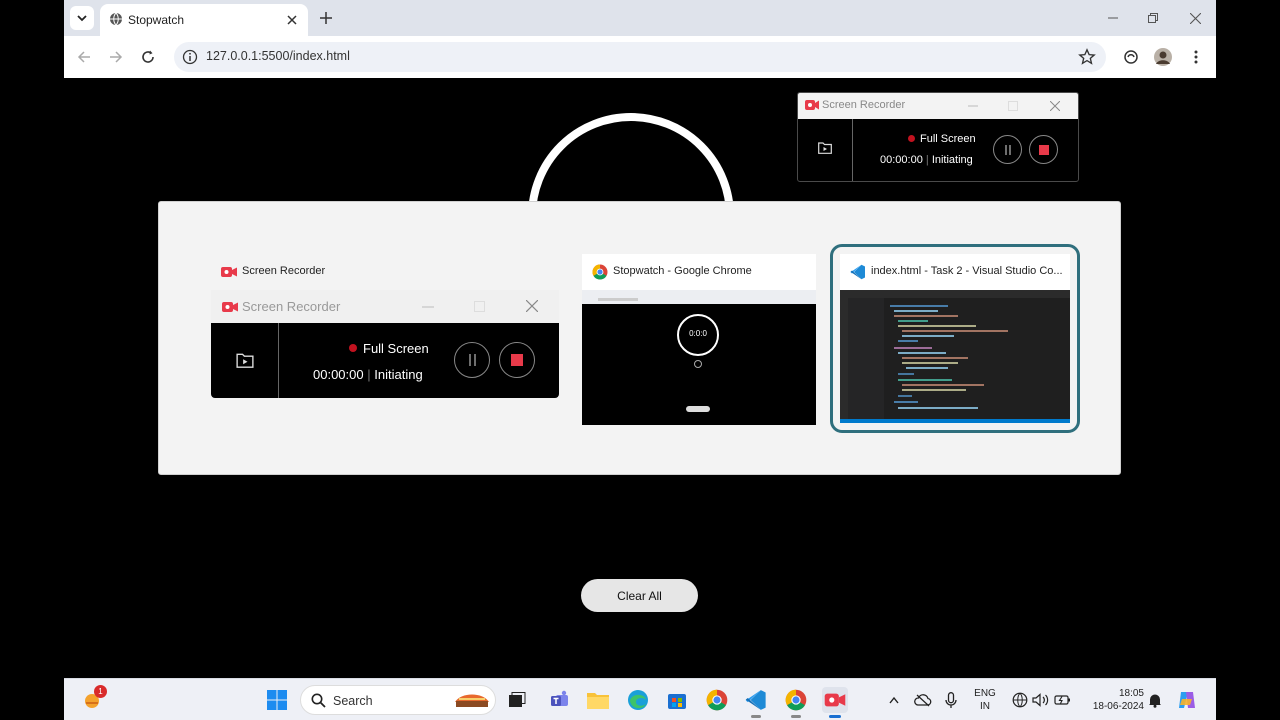 The image size is (1280, 720). I want to click on language-indicator: ENG IN, so click(985, 700).